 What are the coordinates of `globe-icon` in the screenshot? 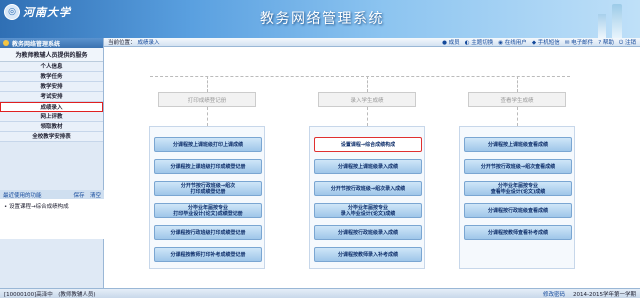 It's located at (6, 43).